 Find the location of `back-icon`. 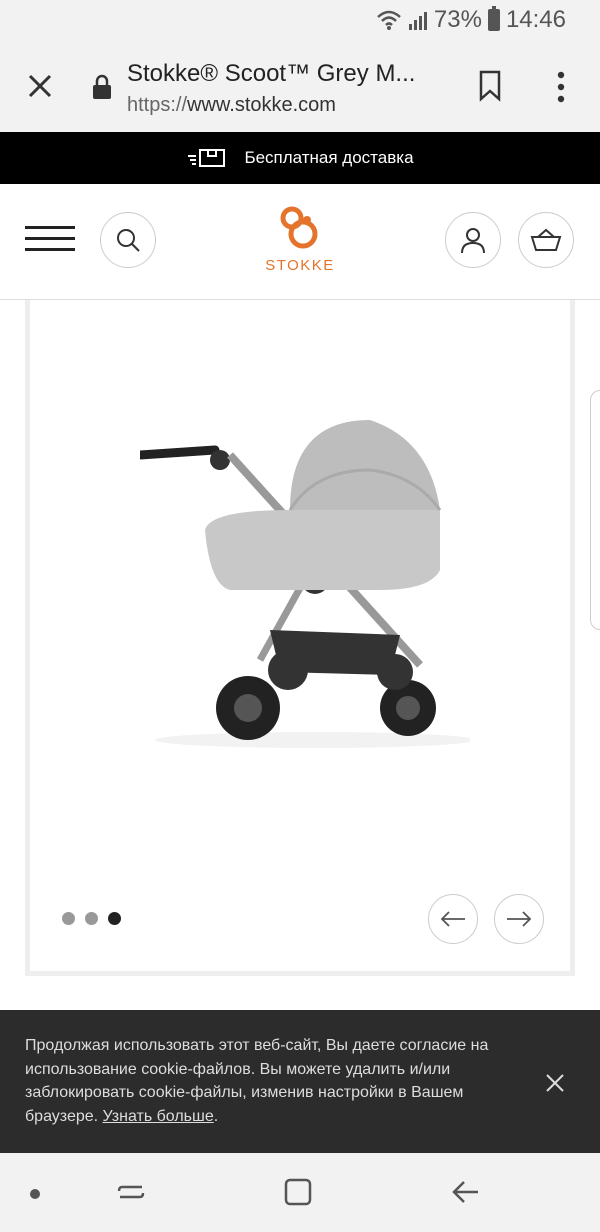

back-icon is located at coordinates (465, 1192).